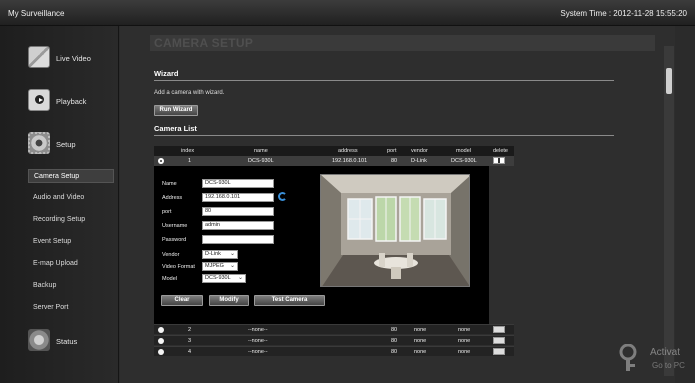 The width and height of the screenshot is (695, 383). What do you see at coordinates (190, 161) in the screenshot?
I see `cell-index: 1` at bounding box center [190, 161].